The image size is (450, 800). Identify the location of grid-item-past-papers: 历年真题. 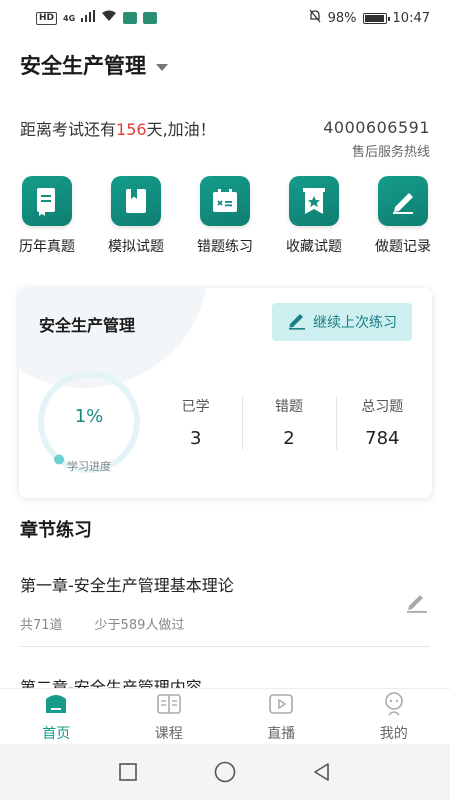
(47, 216).